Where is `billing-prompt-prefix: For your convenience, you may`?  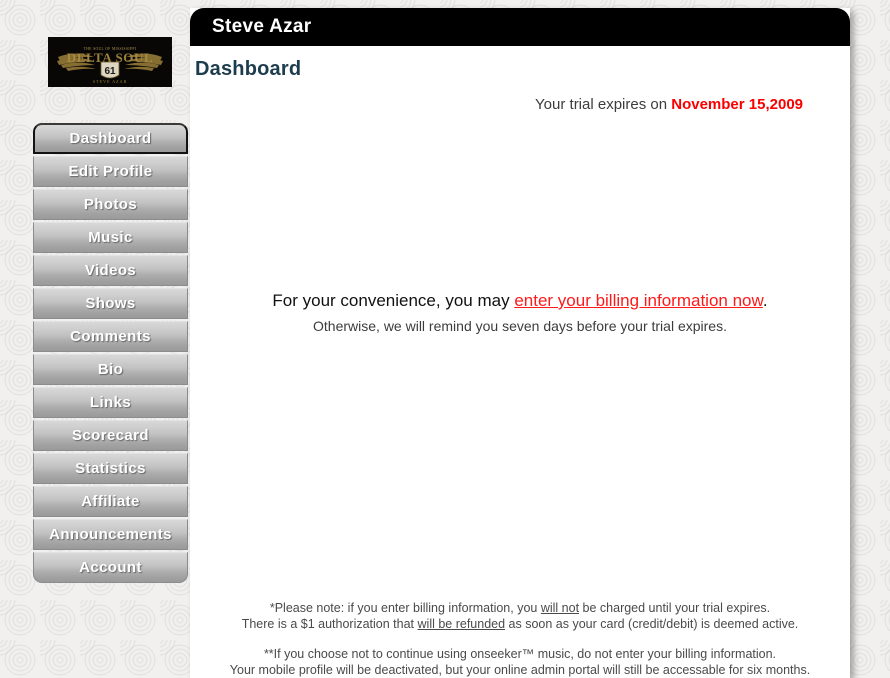 billing-prompt-prefix: For your convenience, you may is located at coordinates (393, 300).